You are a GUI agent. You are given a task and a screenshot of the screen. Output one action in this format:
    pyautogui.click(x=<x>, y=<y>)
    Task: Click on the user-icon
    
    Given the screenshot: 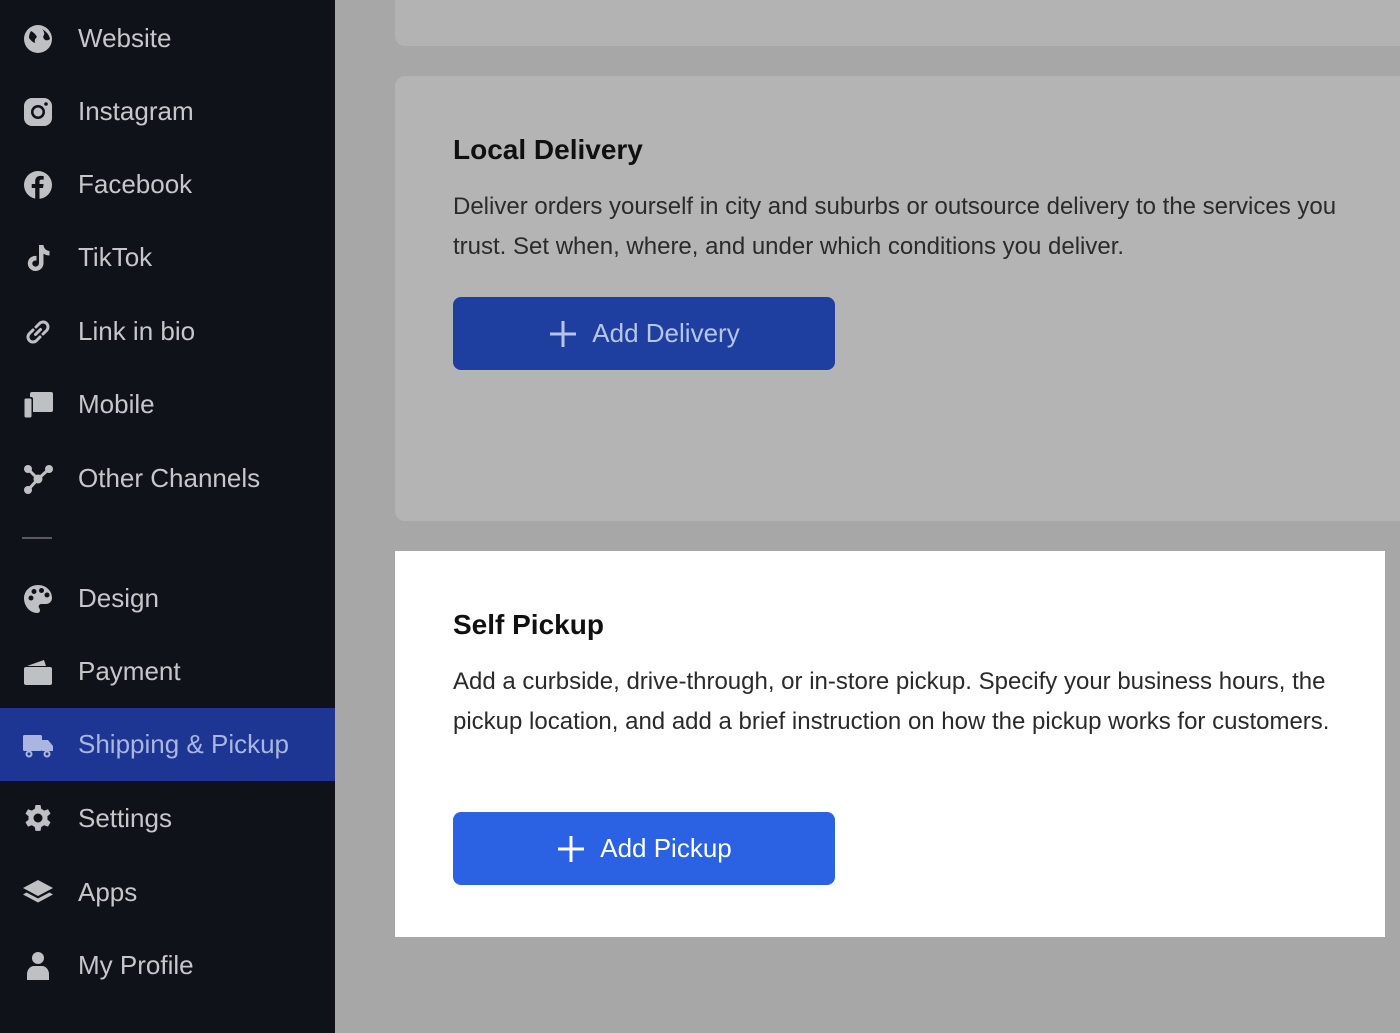 What is the action you would take?
    pyautogui.click(x=38, y=966)
    